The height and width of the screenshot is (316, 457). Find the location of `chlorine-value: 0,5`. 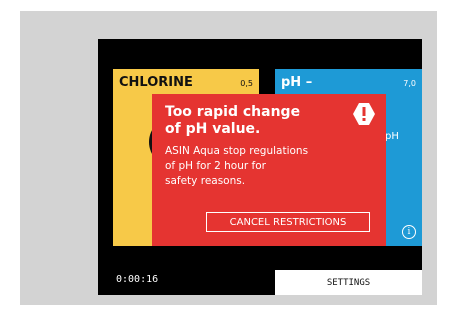

chlorine-value: 0,5 is located at coordinates (246, 83).